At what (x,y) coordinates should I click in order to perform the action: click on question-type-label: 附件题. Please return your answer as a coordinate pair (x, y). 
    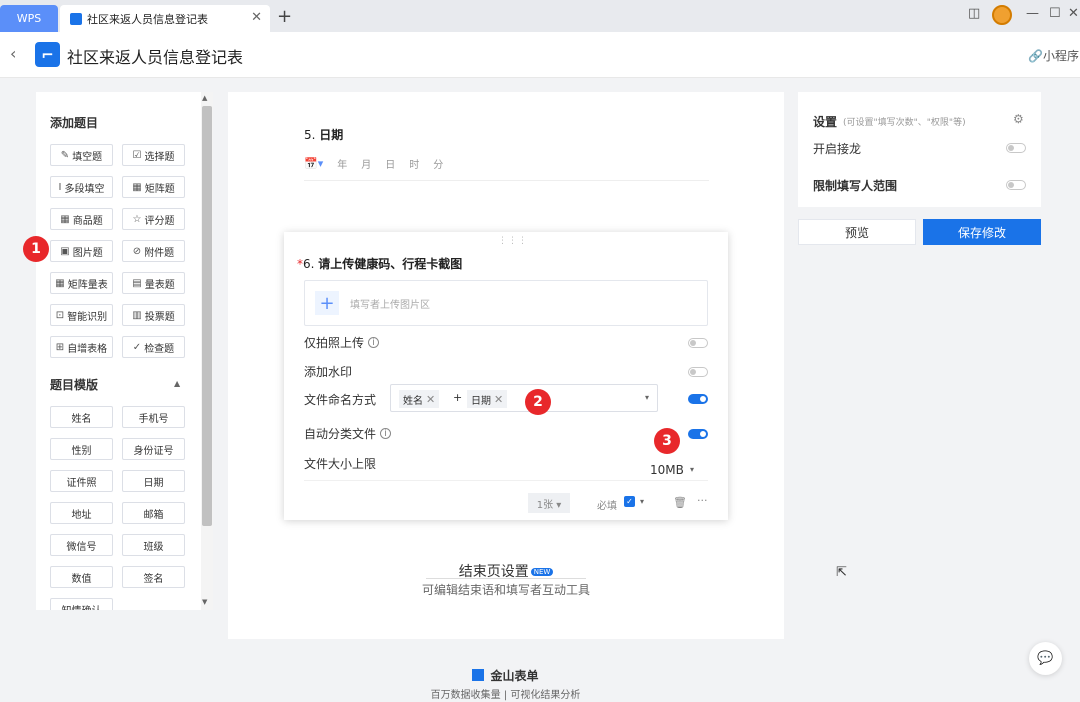
    Looking at the image, I should click on (159, 253).